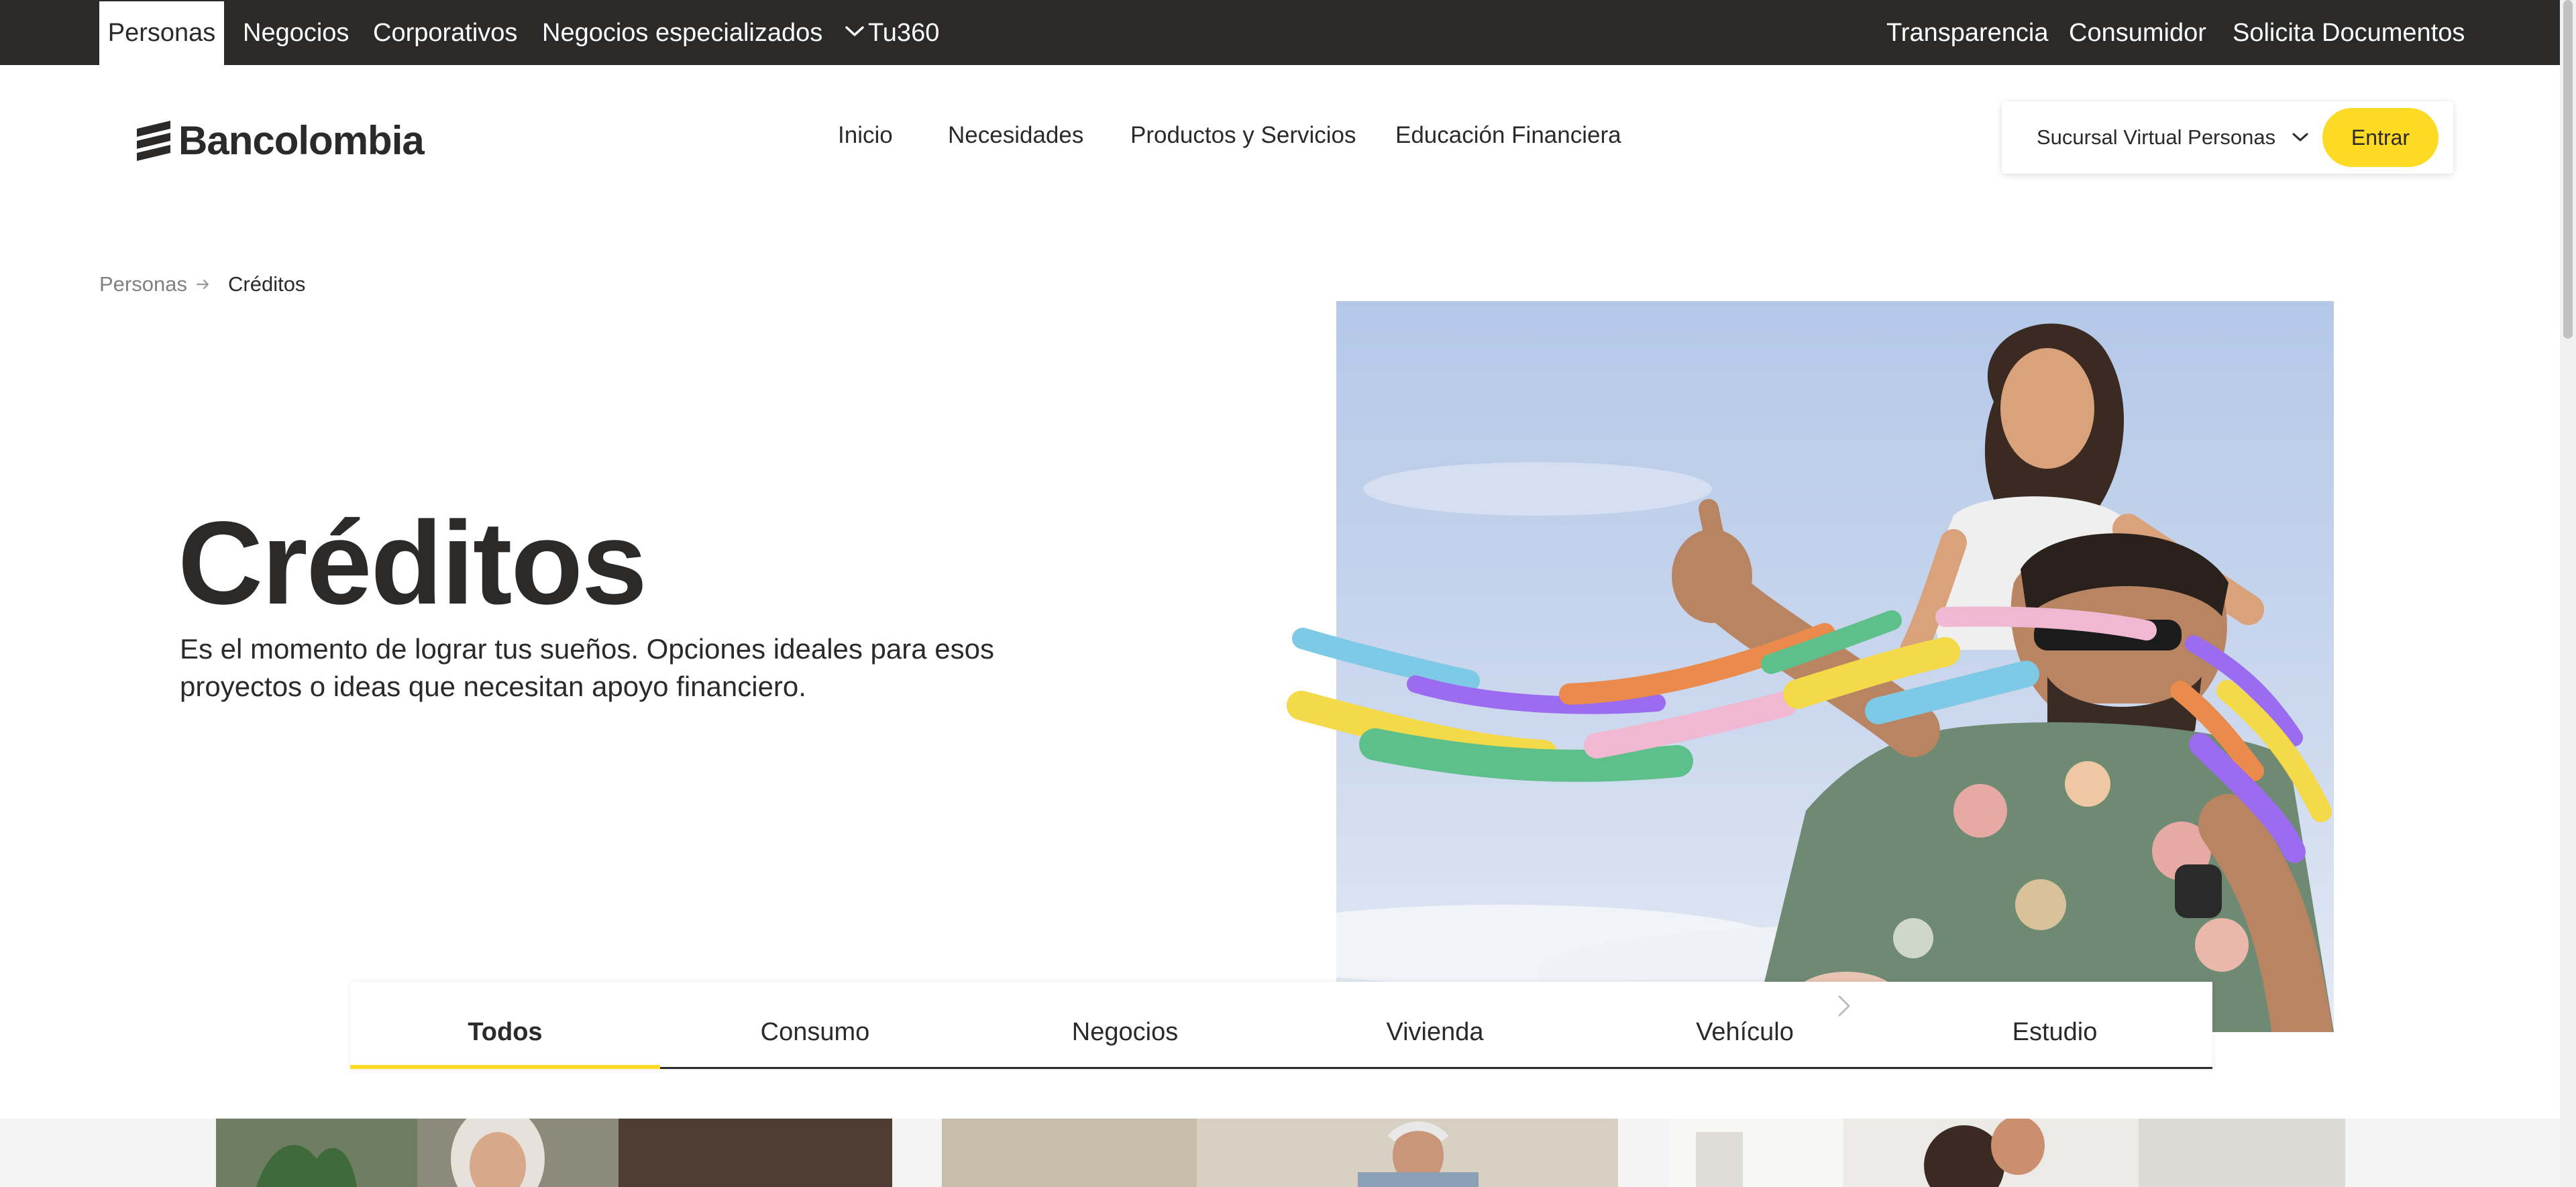 This screenshot has height=1187, width=2576. Describe the element at coordinates (153, 141) in the screenshot. I see `bancolombia-logo-icon` at that location.